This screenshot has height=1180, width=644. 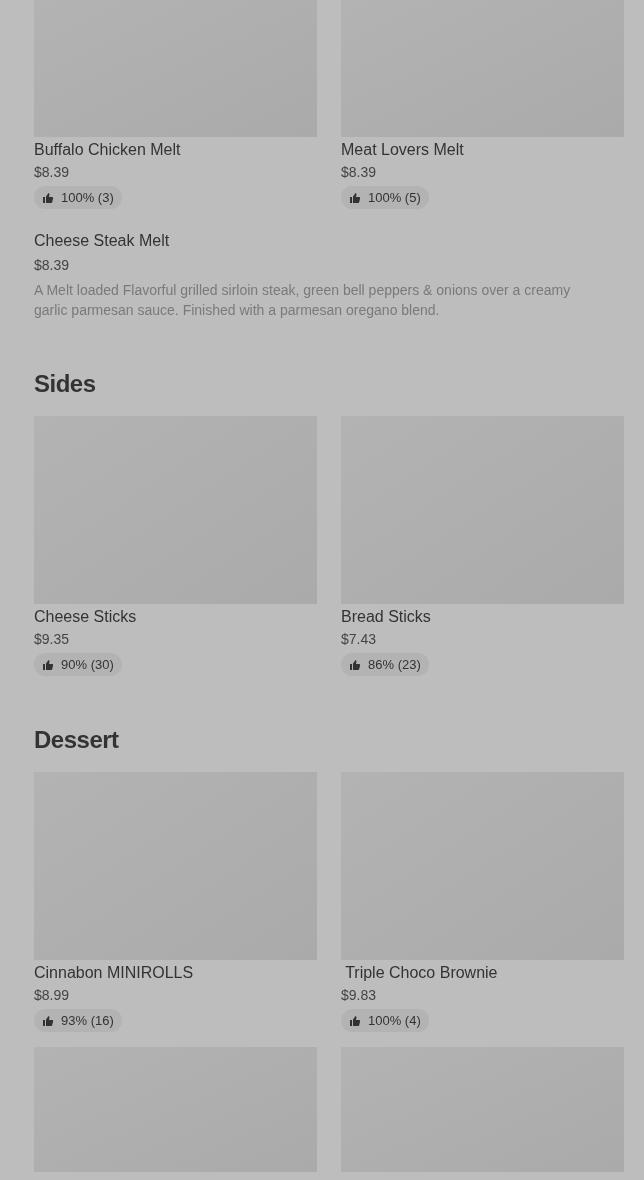 I want to click on item-name: Buffalo Chicken Melt, so click(x=175, y=150).